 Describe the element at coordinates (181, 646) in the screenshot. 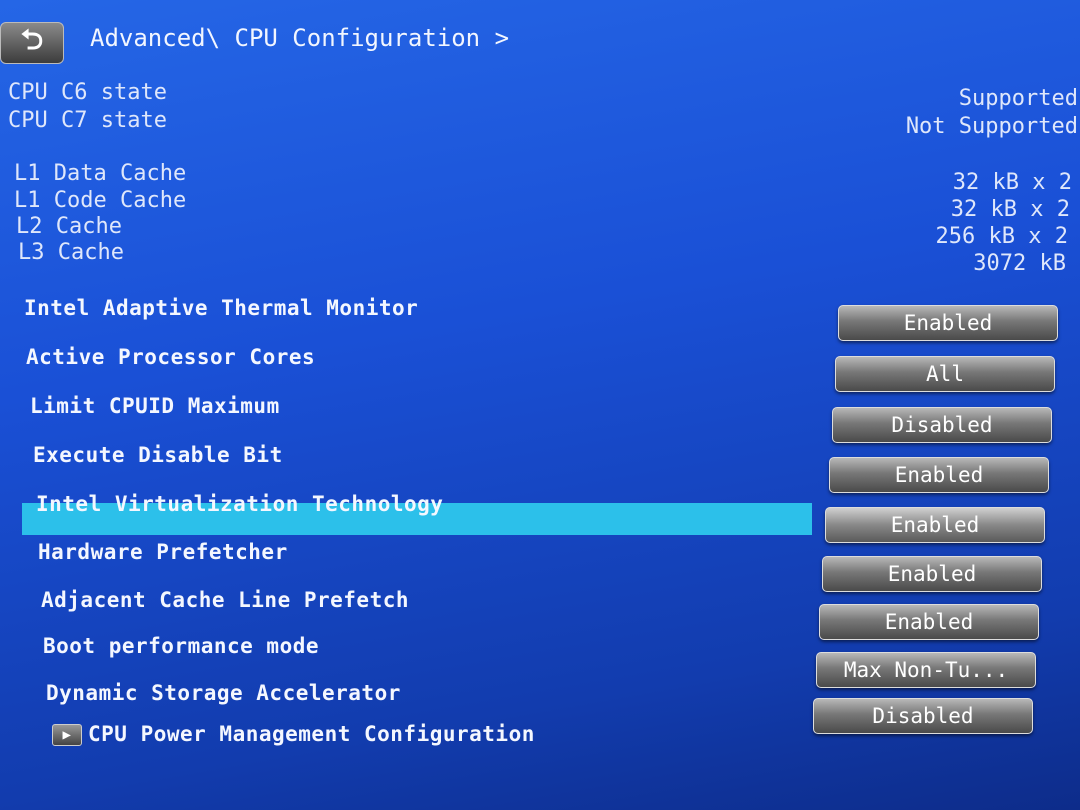

I see `setting-label: Boot performance mode` at that location.